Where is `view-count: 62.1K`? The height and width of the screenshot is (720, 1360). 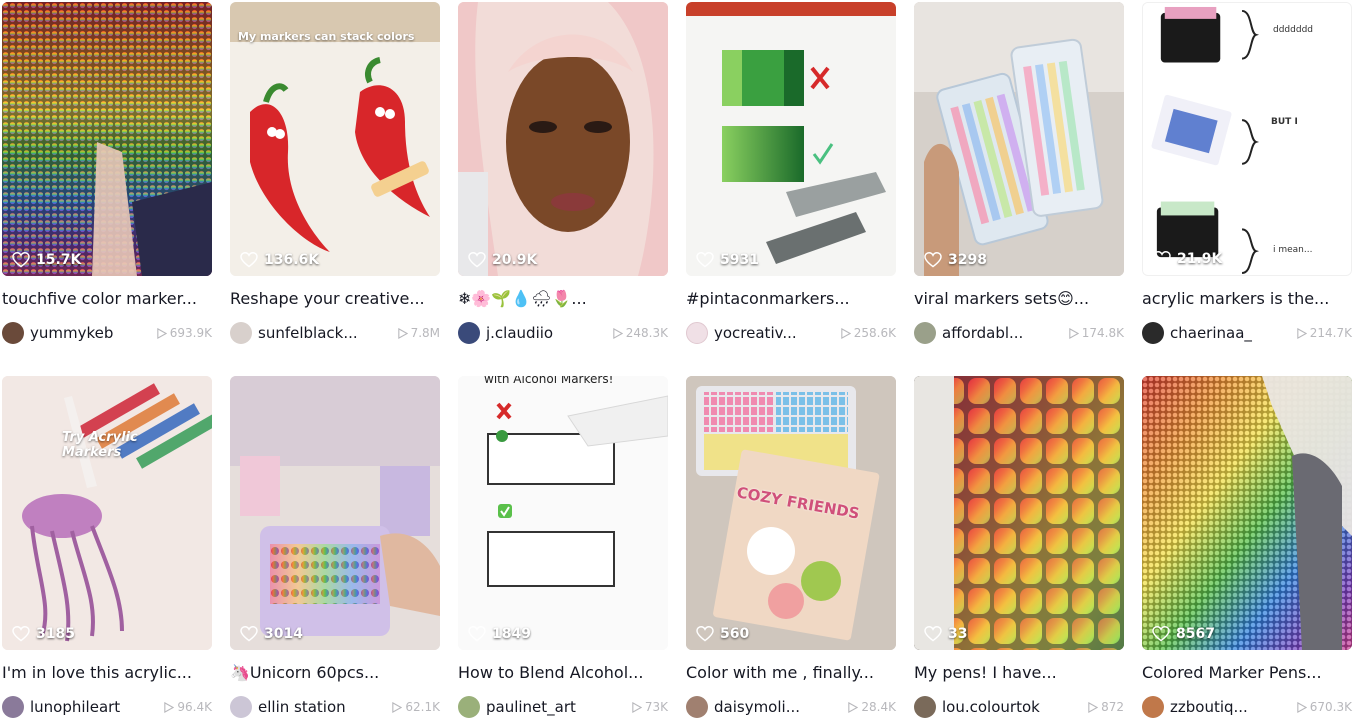
view-count: 62.1K is located at coordinates (415, 707).